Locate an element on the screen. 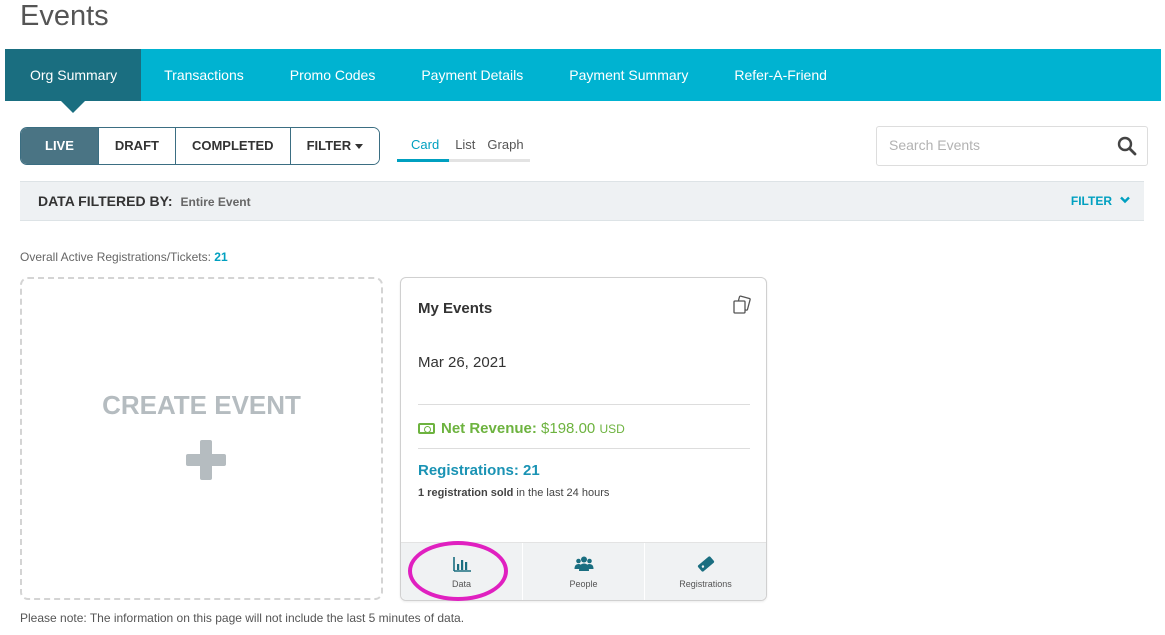 The height and width of the screenshot is (635, 1165). event-title: My Events is located at coordinates (455, 308).